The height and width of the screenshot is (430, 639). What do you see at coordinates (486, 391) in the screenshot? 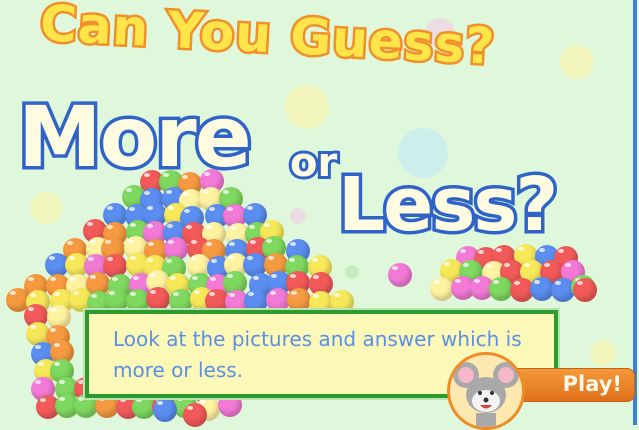
I see `mouse-mascot-icon` at bounding box center [486, 391].